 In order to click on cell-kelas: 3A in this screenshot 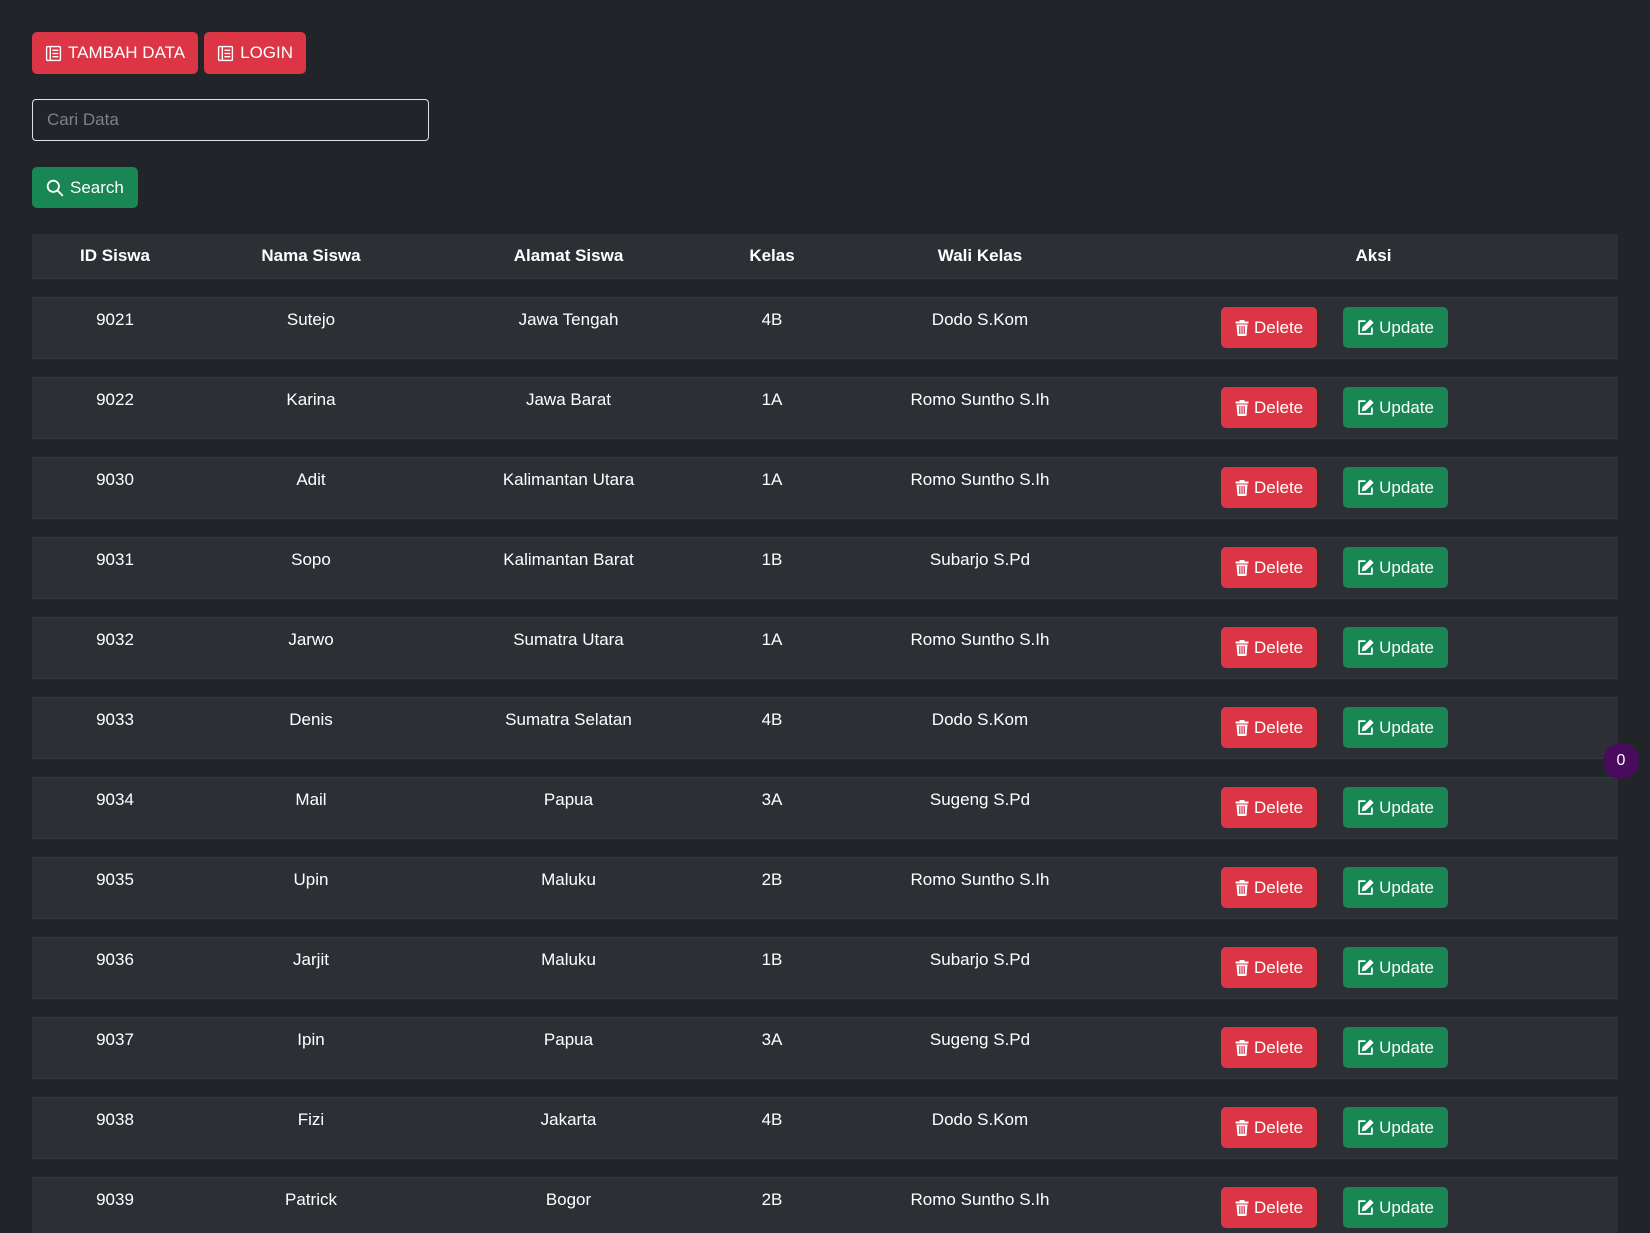, I will do `click(772, 1039)`.